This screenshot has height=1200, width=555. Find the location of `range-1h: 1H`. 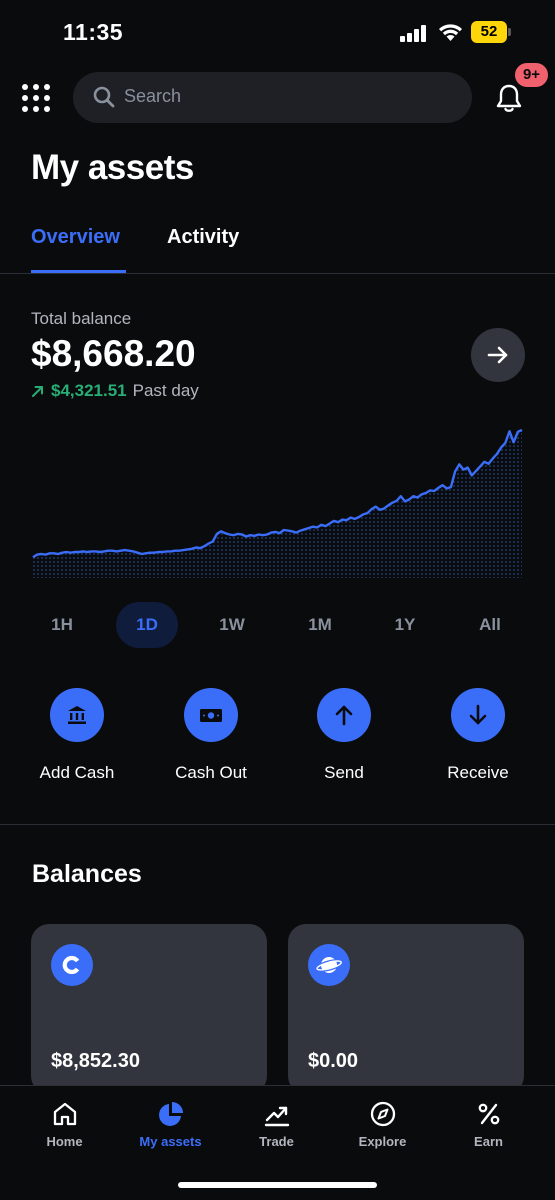

range-1h: 1H is located at coordinates (62, 625).